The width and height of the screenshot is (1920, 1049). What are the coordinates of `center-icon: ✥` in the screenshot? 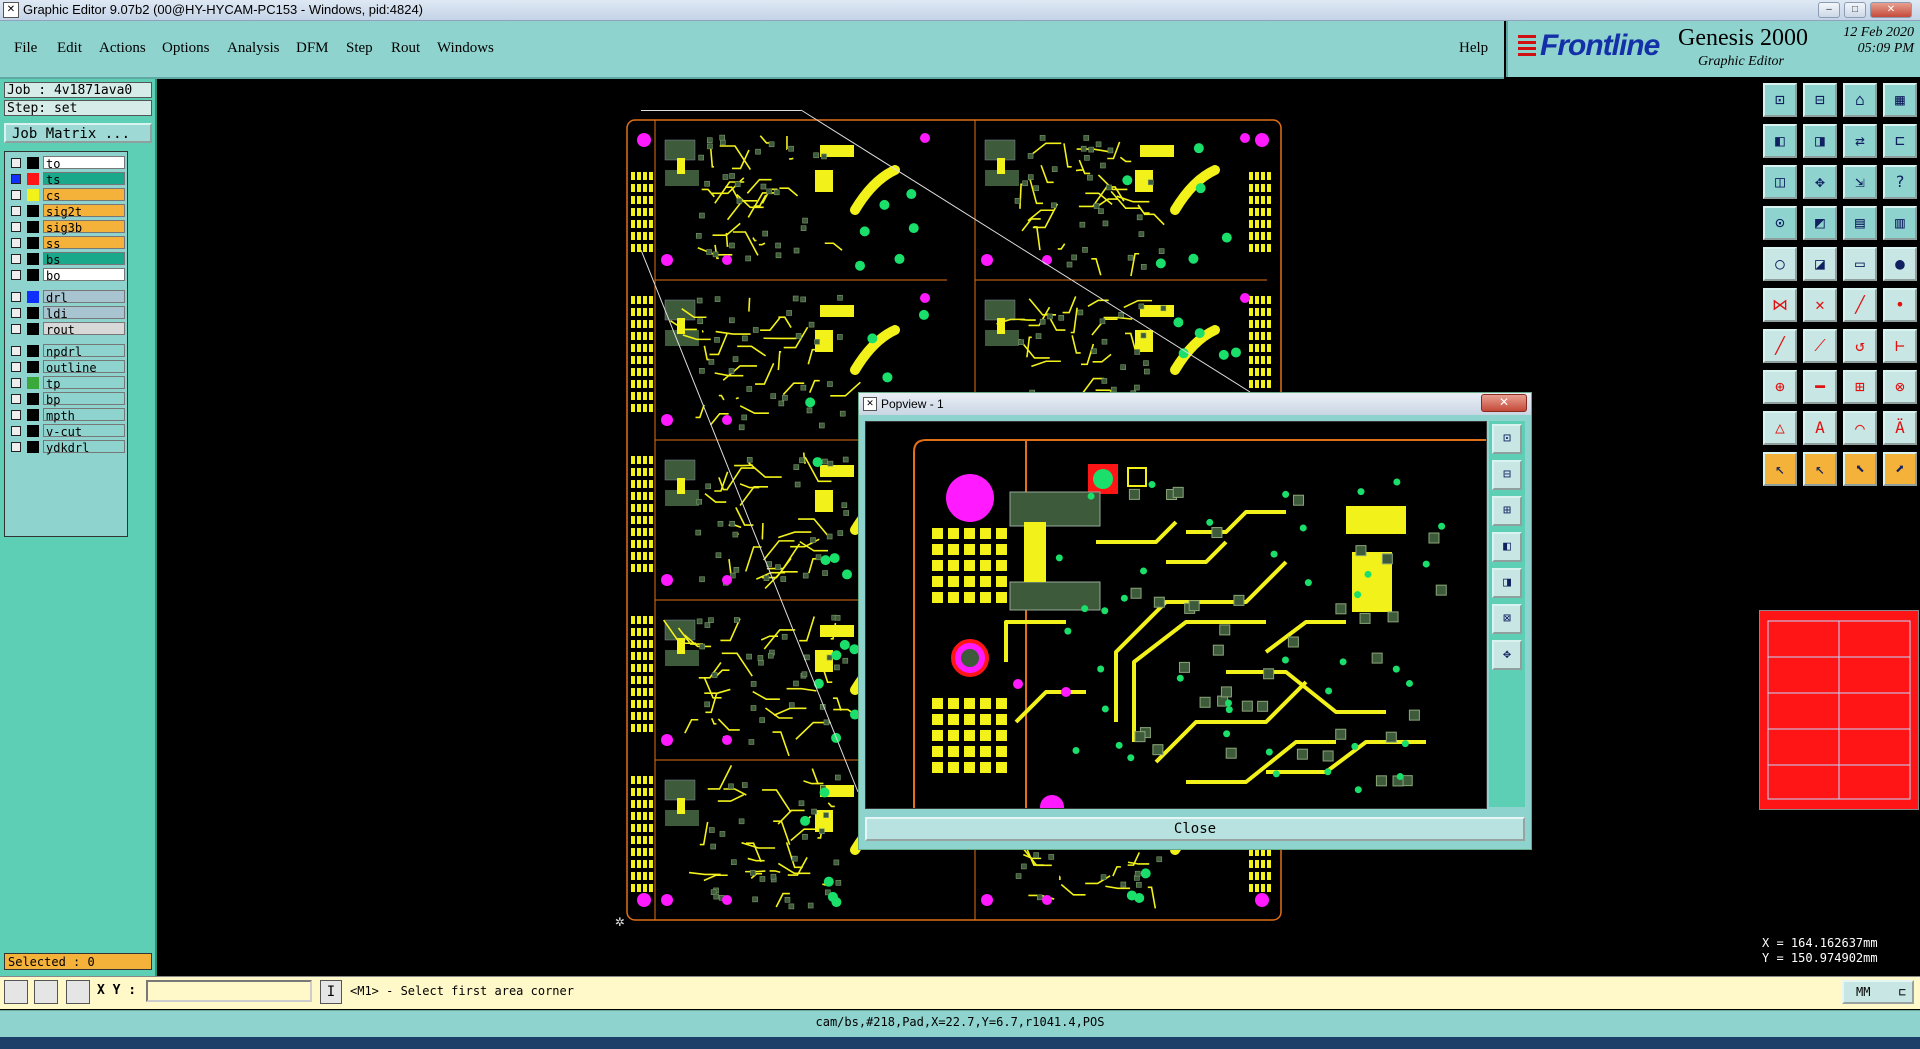 It's located at (1820, 182).